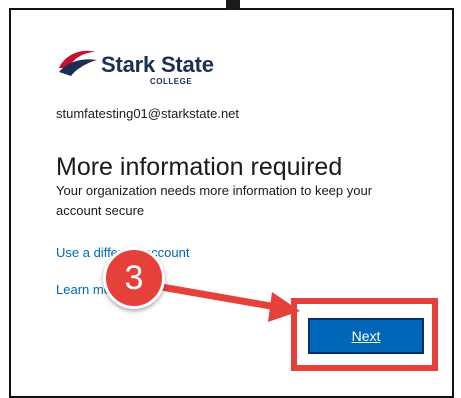  What do you see at coordinates (223, 301) in the screenshot?
I see `annotation-arrow` at bounding box center [223, 301].